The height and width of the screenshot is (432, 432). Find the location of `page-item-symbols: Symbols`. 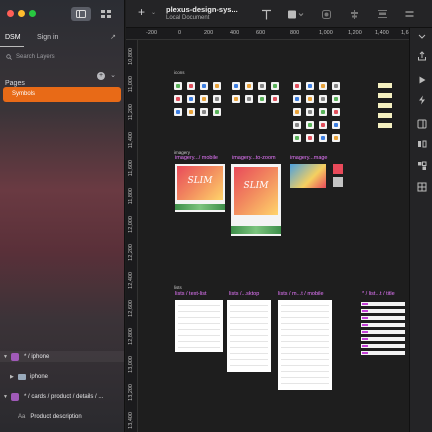

page-item-symbols: Symbols is located at coordinates (62, 94).